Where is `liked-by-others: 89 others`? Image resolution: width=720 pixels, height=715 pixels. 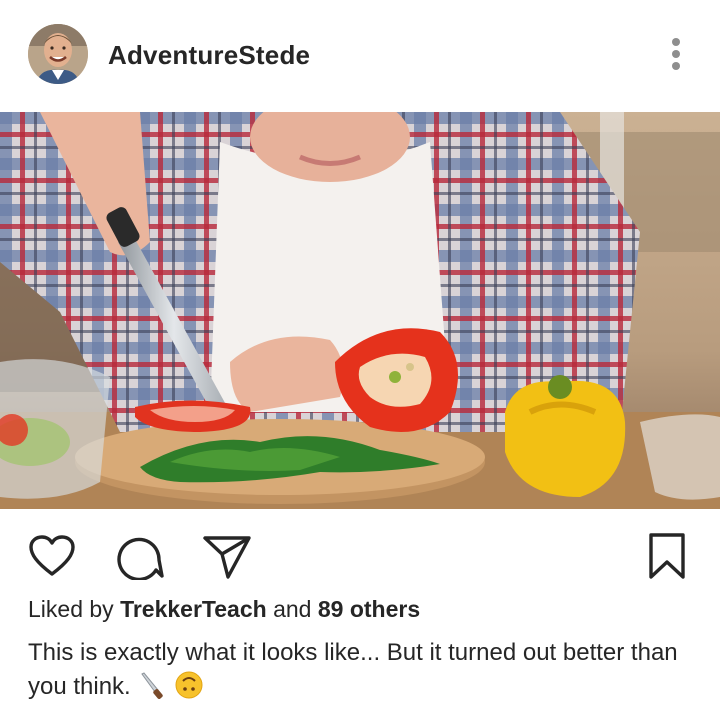
liked-by-others: 89 others is located at coordinates (369, 609).